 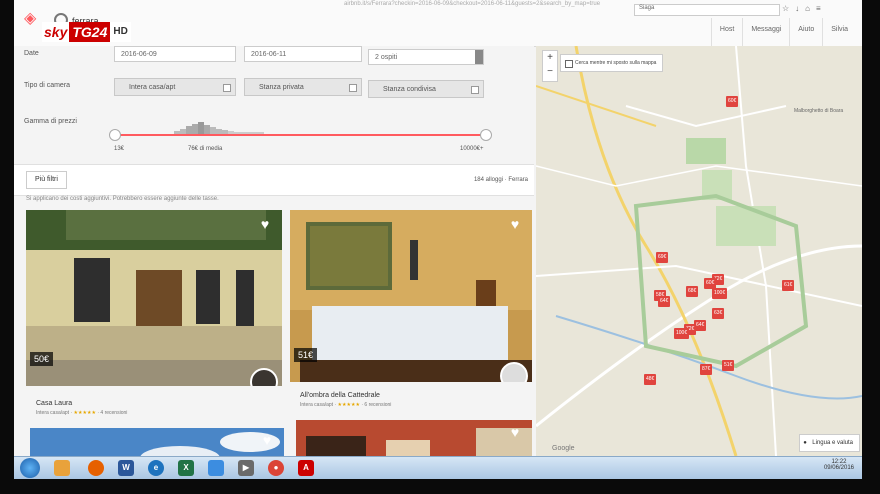 I want to click on listing-price: 50€, so click(x=42, y=359).